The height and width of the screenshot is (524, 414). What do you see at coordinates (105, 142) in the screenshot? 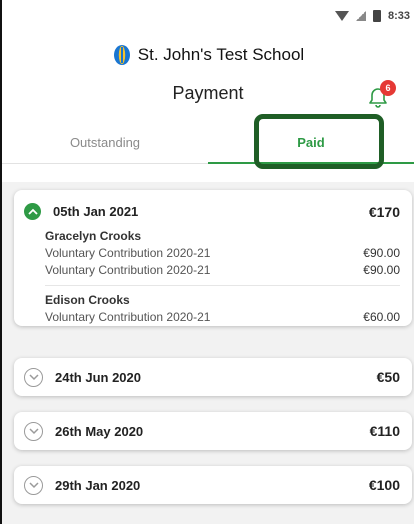
I see `tab-outstanding: Outstanding` at bounding box center [105, 142].